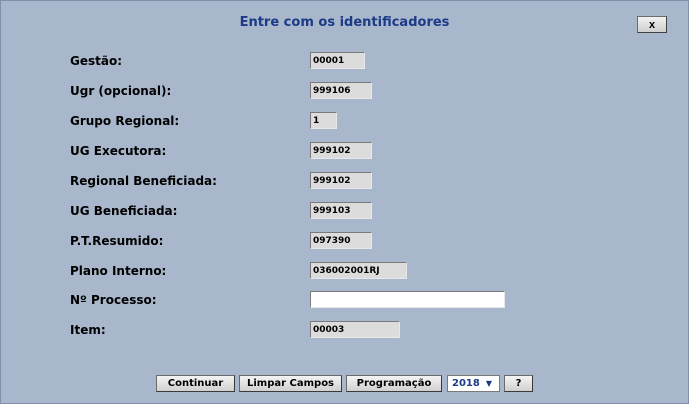 This screenshot has width=689, height=404. I want to click on gestao-label: Gestão:, so click(96, 61).